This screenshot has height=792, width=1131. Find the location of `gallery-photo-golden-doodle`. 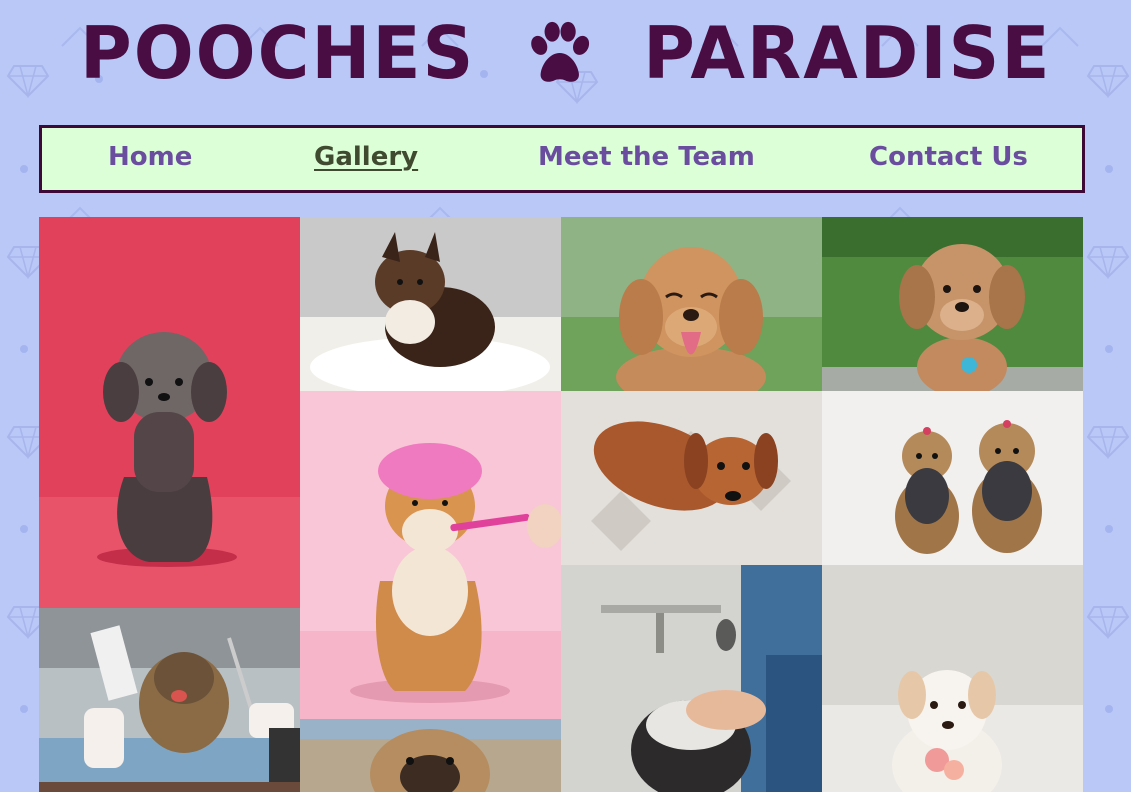

gallery-photo-golden-doodle is located at coordinates (691, 304).